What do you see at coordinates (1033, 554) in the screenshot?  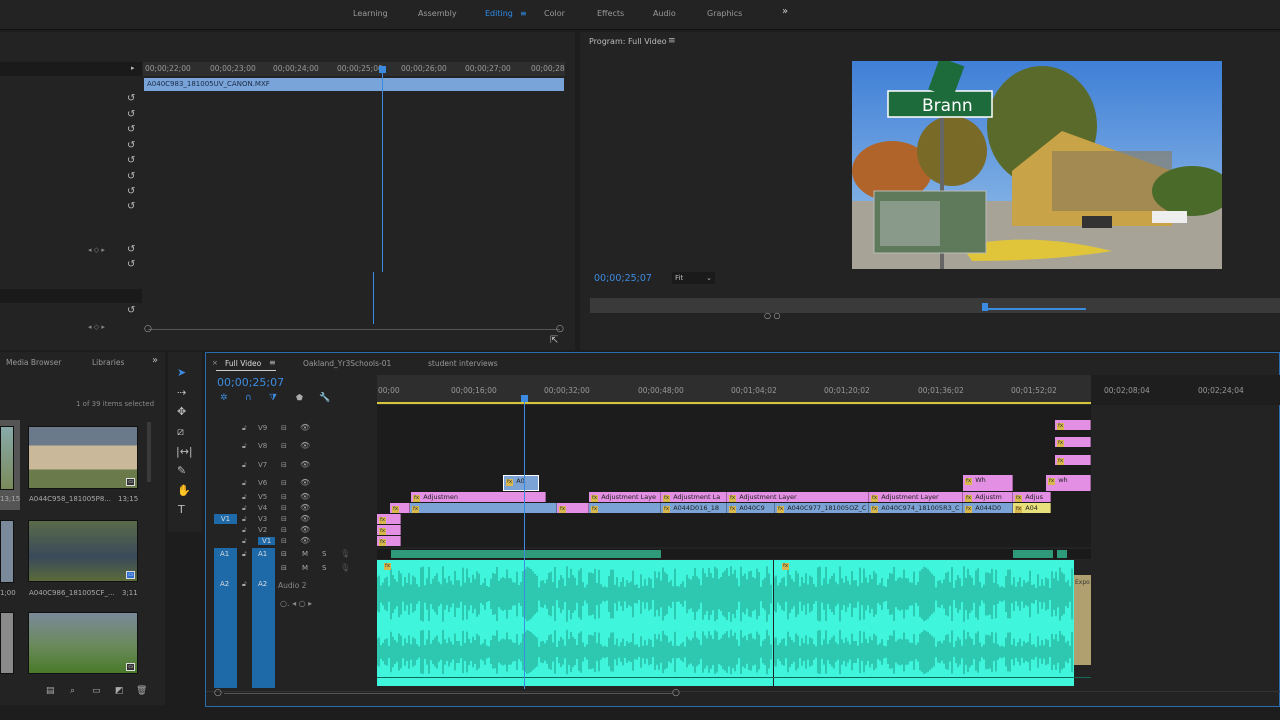 I see `audio-clip` at bounding box center [1033, 554].